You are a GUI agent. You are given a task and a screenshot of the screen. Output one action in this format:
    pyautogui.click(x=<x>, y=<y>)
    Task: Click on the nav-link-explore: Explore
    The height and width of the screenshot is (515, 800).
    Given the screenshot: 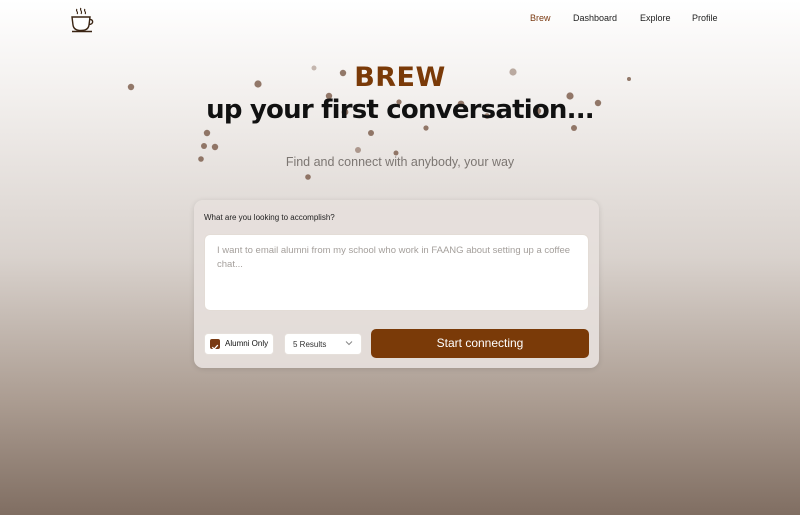 What is the action you would take?
    pyautogui.click(x=655, y=18)
    